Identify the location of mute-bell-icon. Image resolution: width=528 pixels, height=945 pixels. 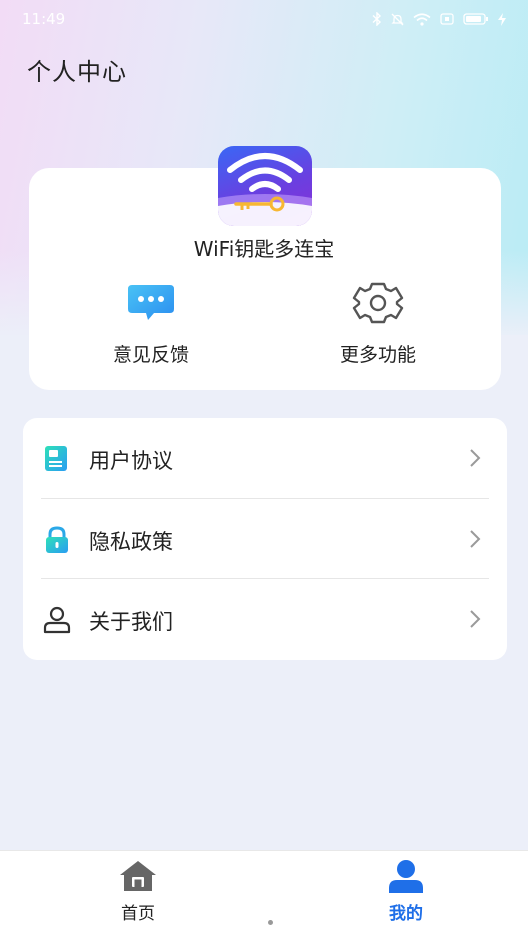
(397, 19).